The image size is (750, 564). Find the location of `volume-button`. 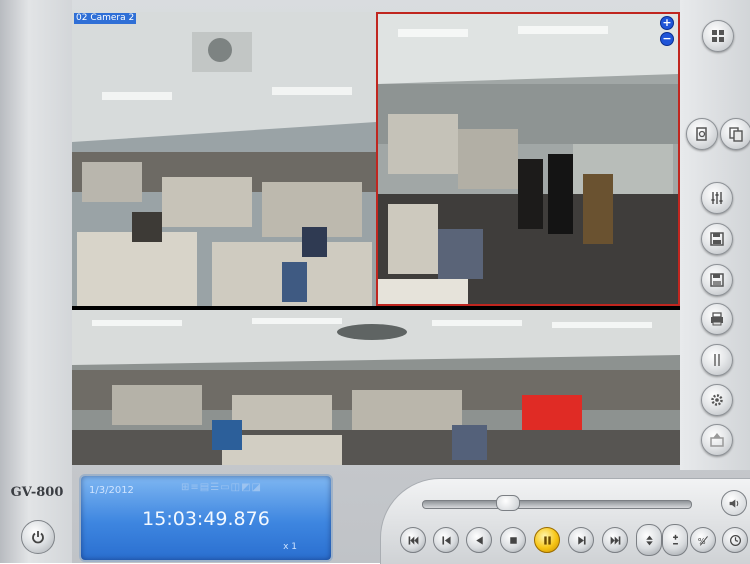

volume-button is located at coordinates (734, 503).